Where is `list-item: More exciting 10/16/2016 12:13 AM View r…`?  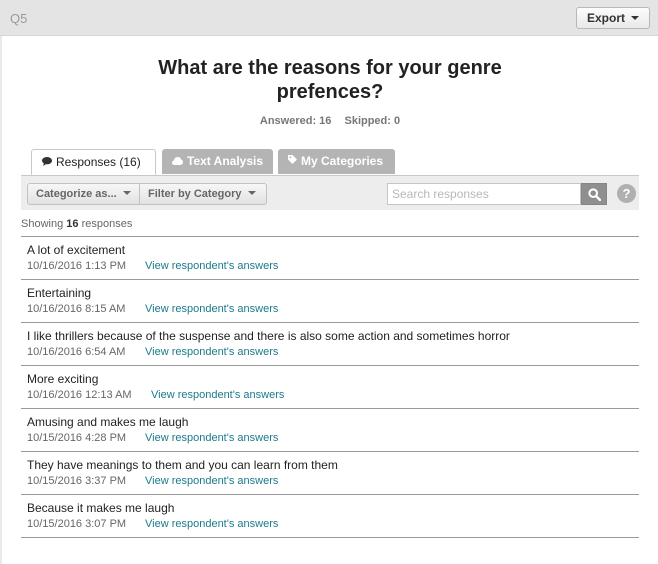
list-item: More exciting 10/16/2016 12:13 AM View r… is located at coordinates (330, 387).